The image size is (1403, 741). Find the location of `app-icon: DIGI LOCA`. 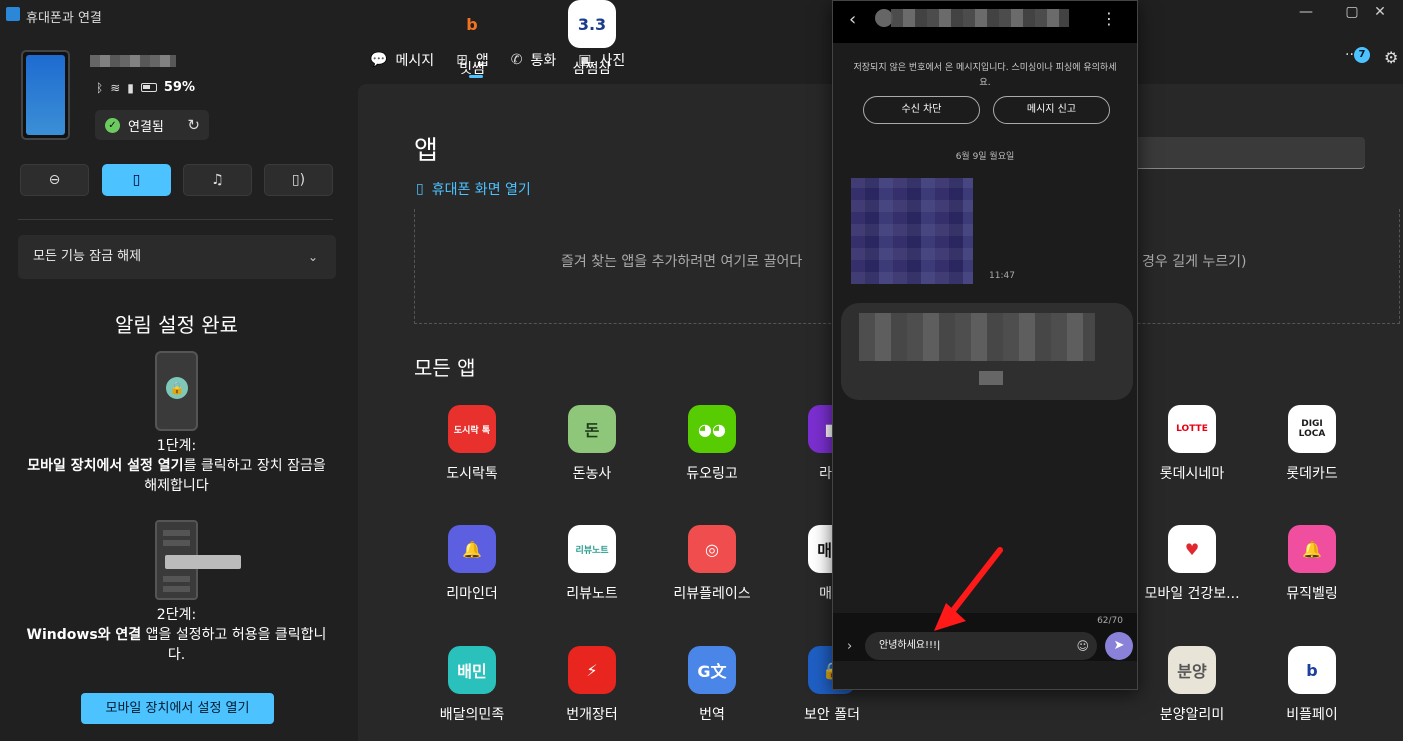

app-icon: DIGI LOCA is located at coordinates (1312, 429).